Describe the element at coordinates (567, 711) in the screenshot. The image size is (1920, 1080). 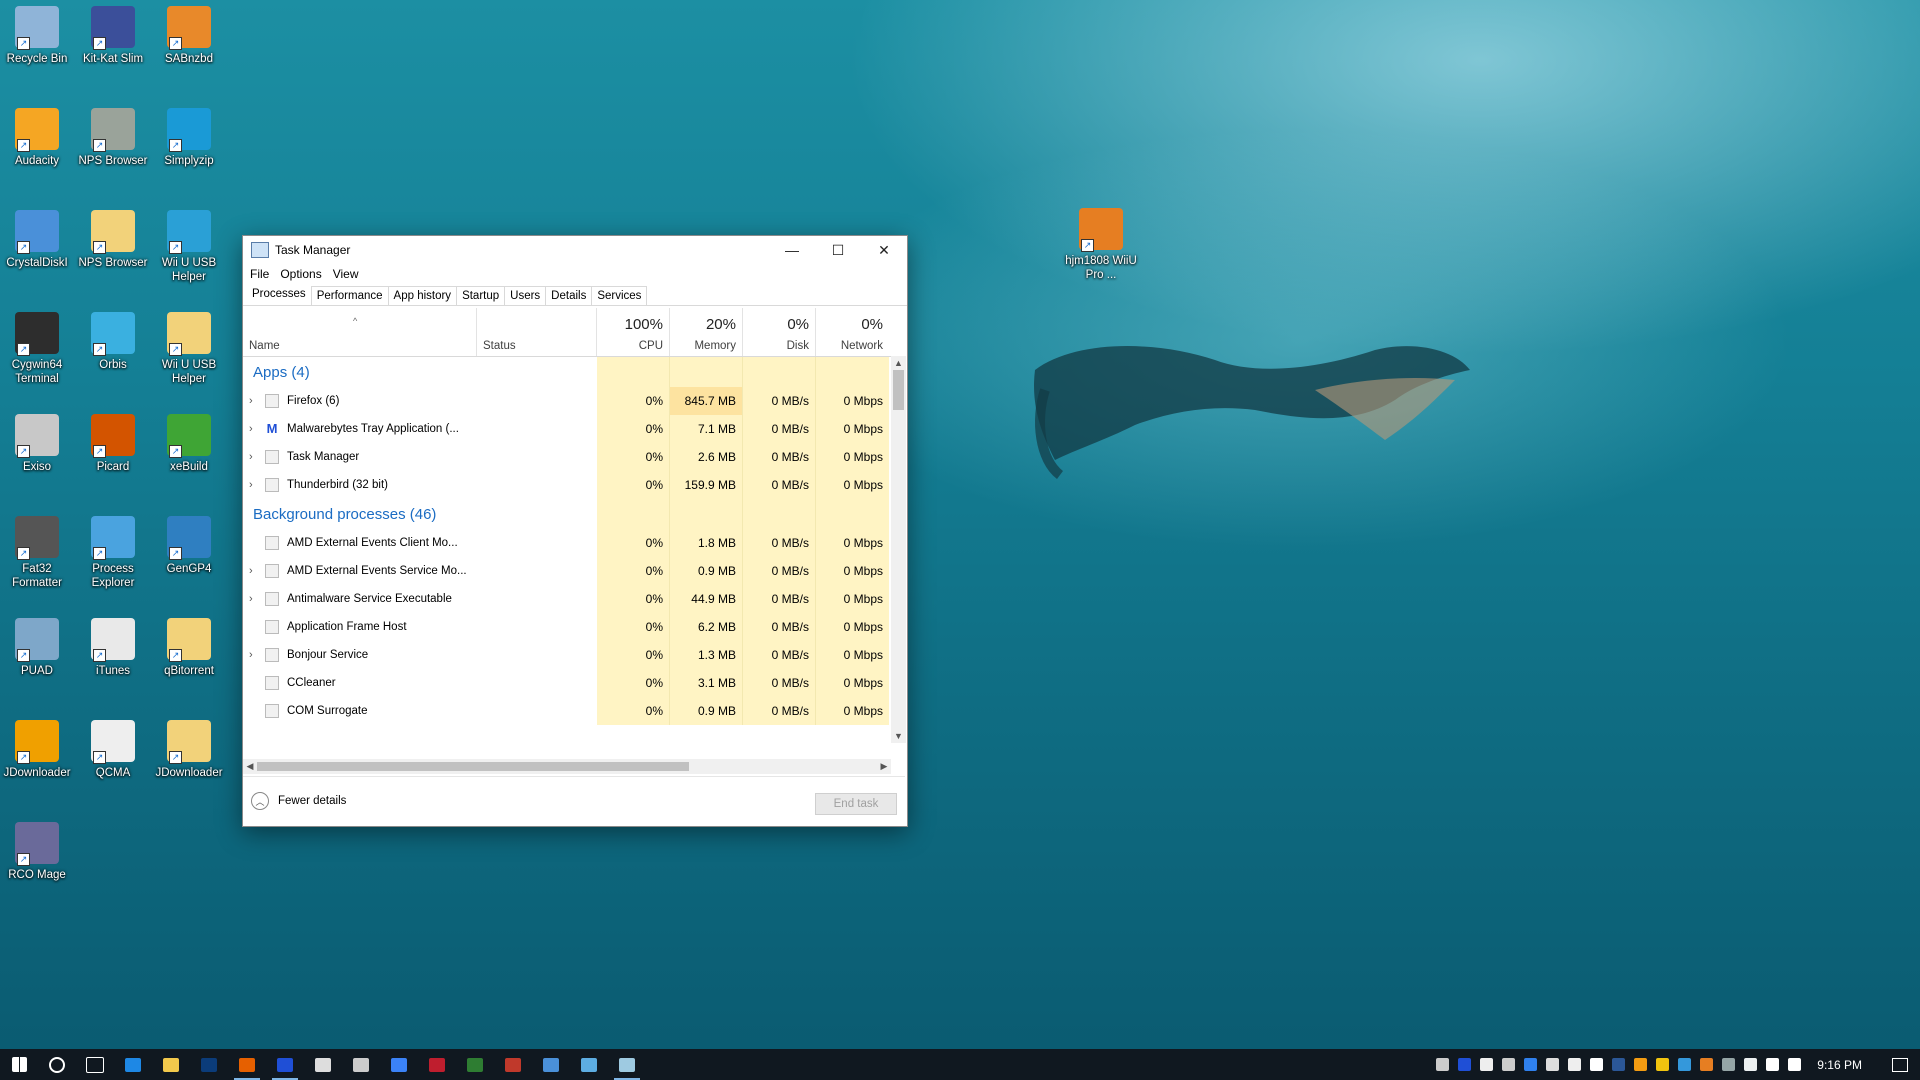
I see `table-row: COM Surrogate 0% 0.9 MB 0 MB/s 0 Mbps` at that location.